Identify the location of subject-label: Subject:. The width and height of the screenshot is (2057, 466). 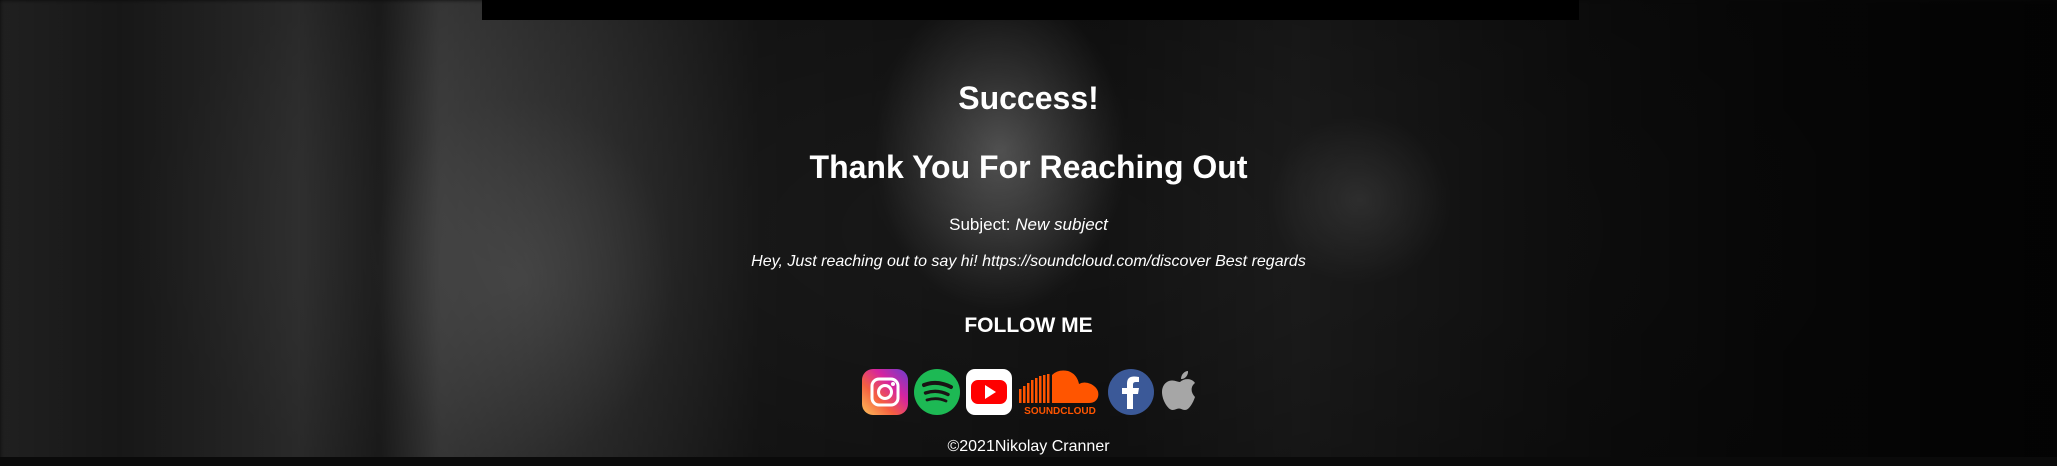
(980, 224).